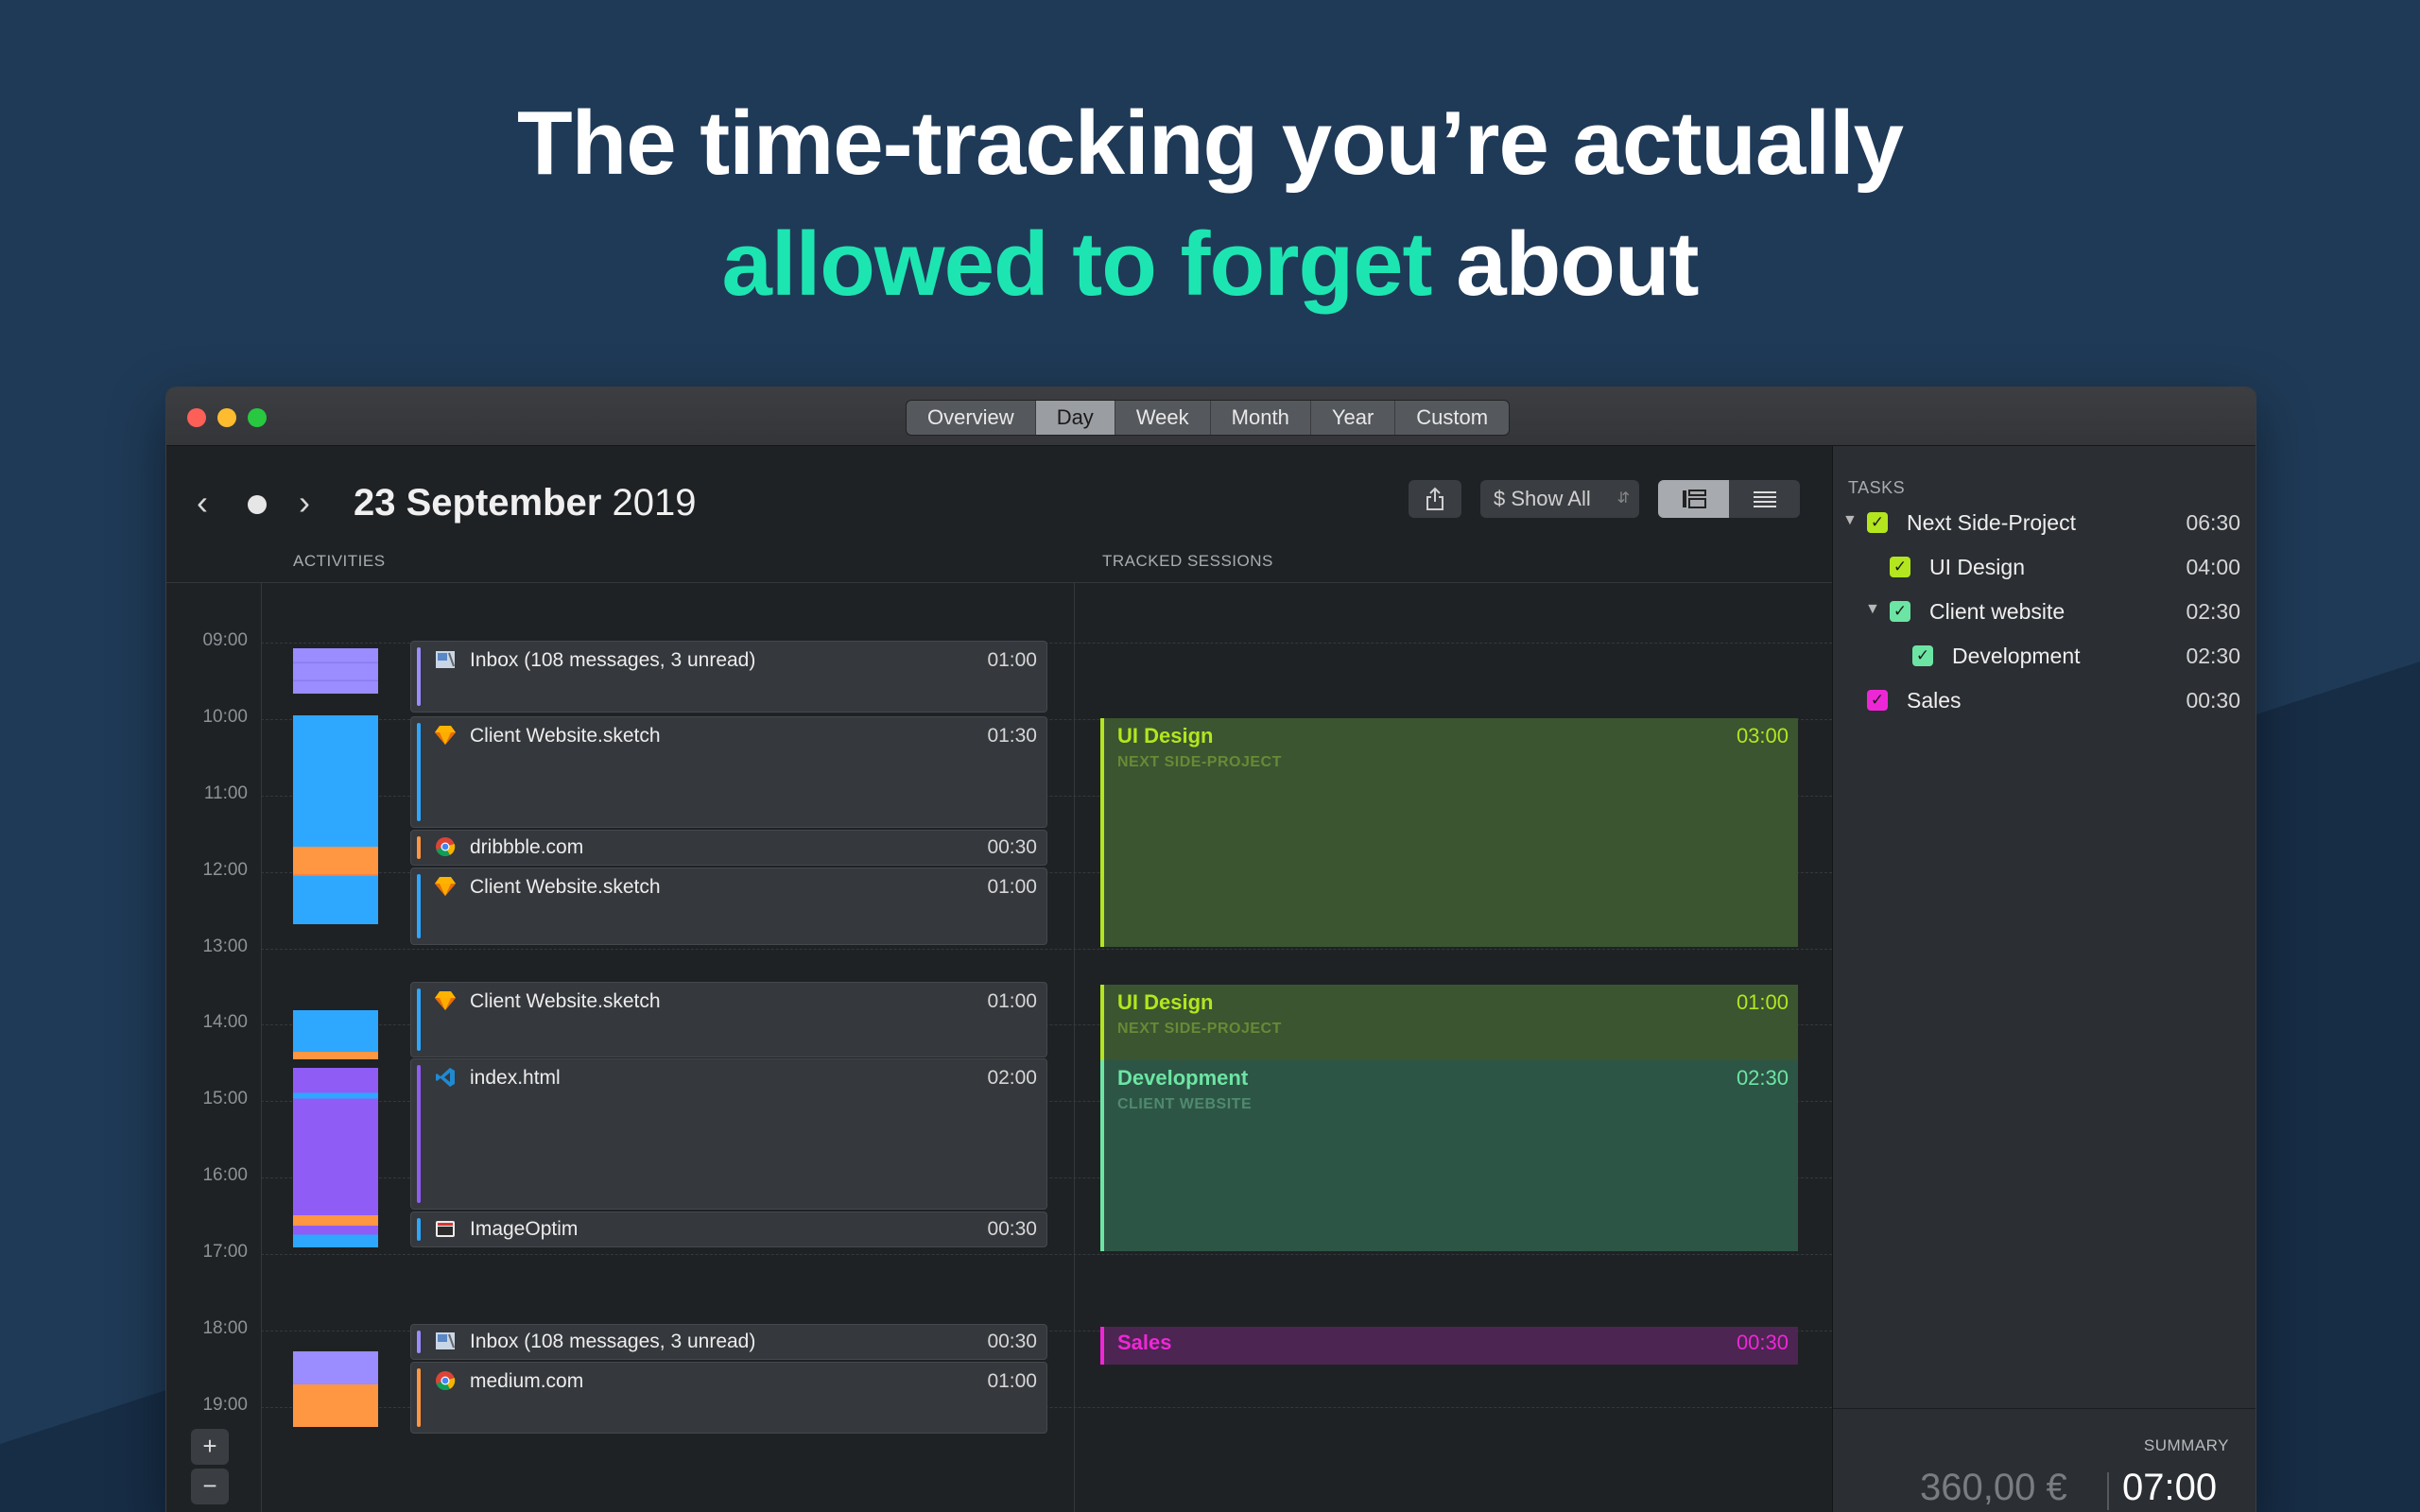 The height and width of the screenshot is (1512, 2420). I want to click on summary-money: 360,00 €, so click(1993, 1487).